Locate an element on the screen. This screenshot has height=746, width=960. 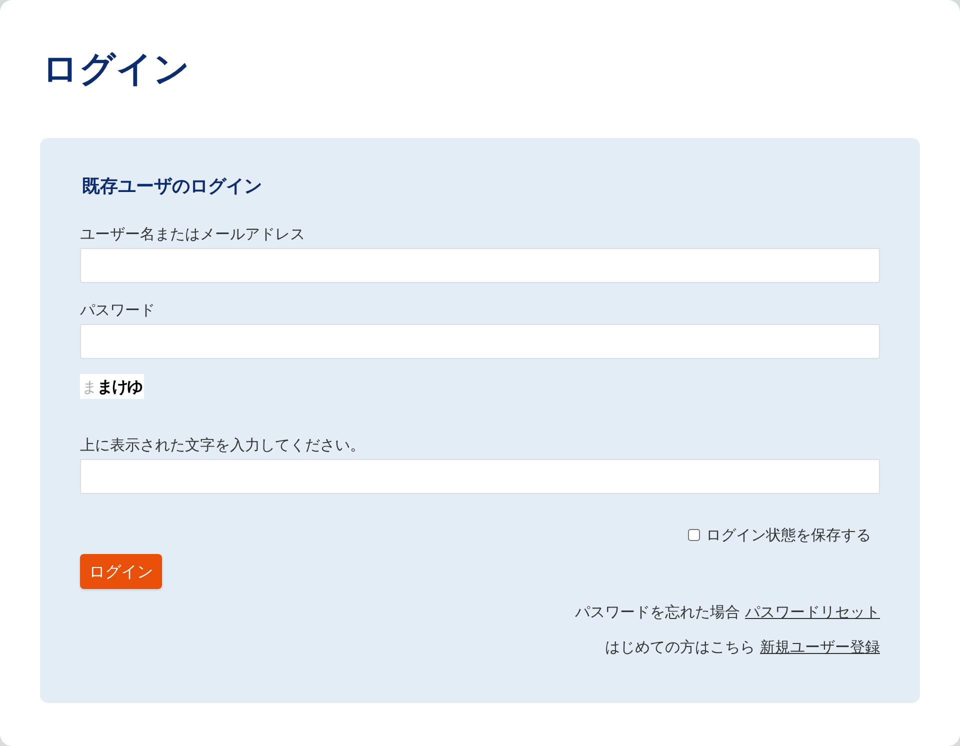
page-title: ログイン is located at coordinates (116, 70).